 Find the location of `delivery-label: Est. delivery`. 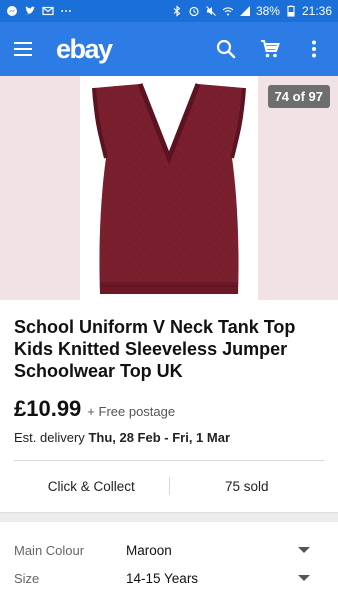

delivery-label: Est. delivery is located at coordinates (49, 437).